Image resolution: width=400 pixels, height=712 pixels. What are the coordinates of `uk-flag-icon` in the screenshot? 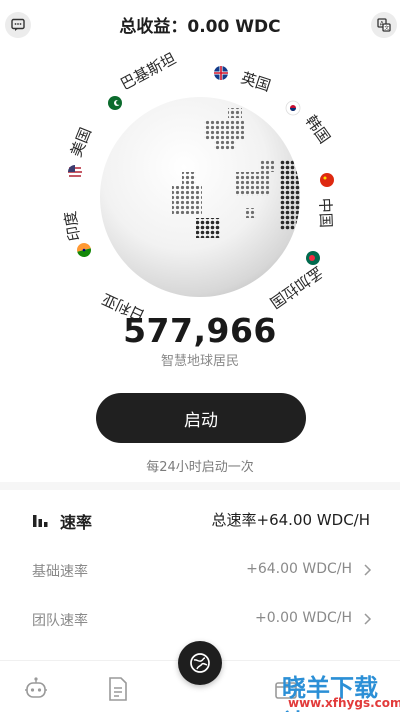 It's located at (221, 73).